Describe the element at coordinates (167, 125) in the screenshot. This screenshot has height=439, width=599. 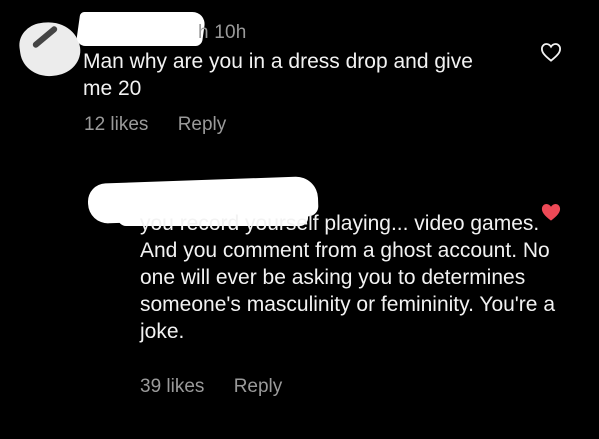
I see `comment-actions: 12 likes Reply` at that location.